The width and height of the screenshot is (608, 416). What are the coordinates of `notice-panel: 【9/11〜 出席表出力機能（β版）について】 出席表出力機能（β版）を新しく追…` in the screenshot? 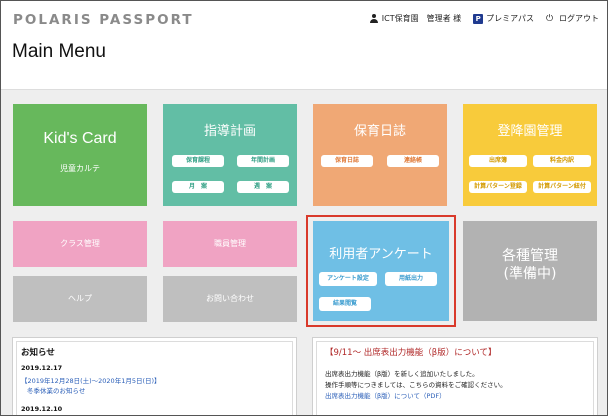 It's located at (455, 376).